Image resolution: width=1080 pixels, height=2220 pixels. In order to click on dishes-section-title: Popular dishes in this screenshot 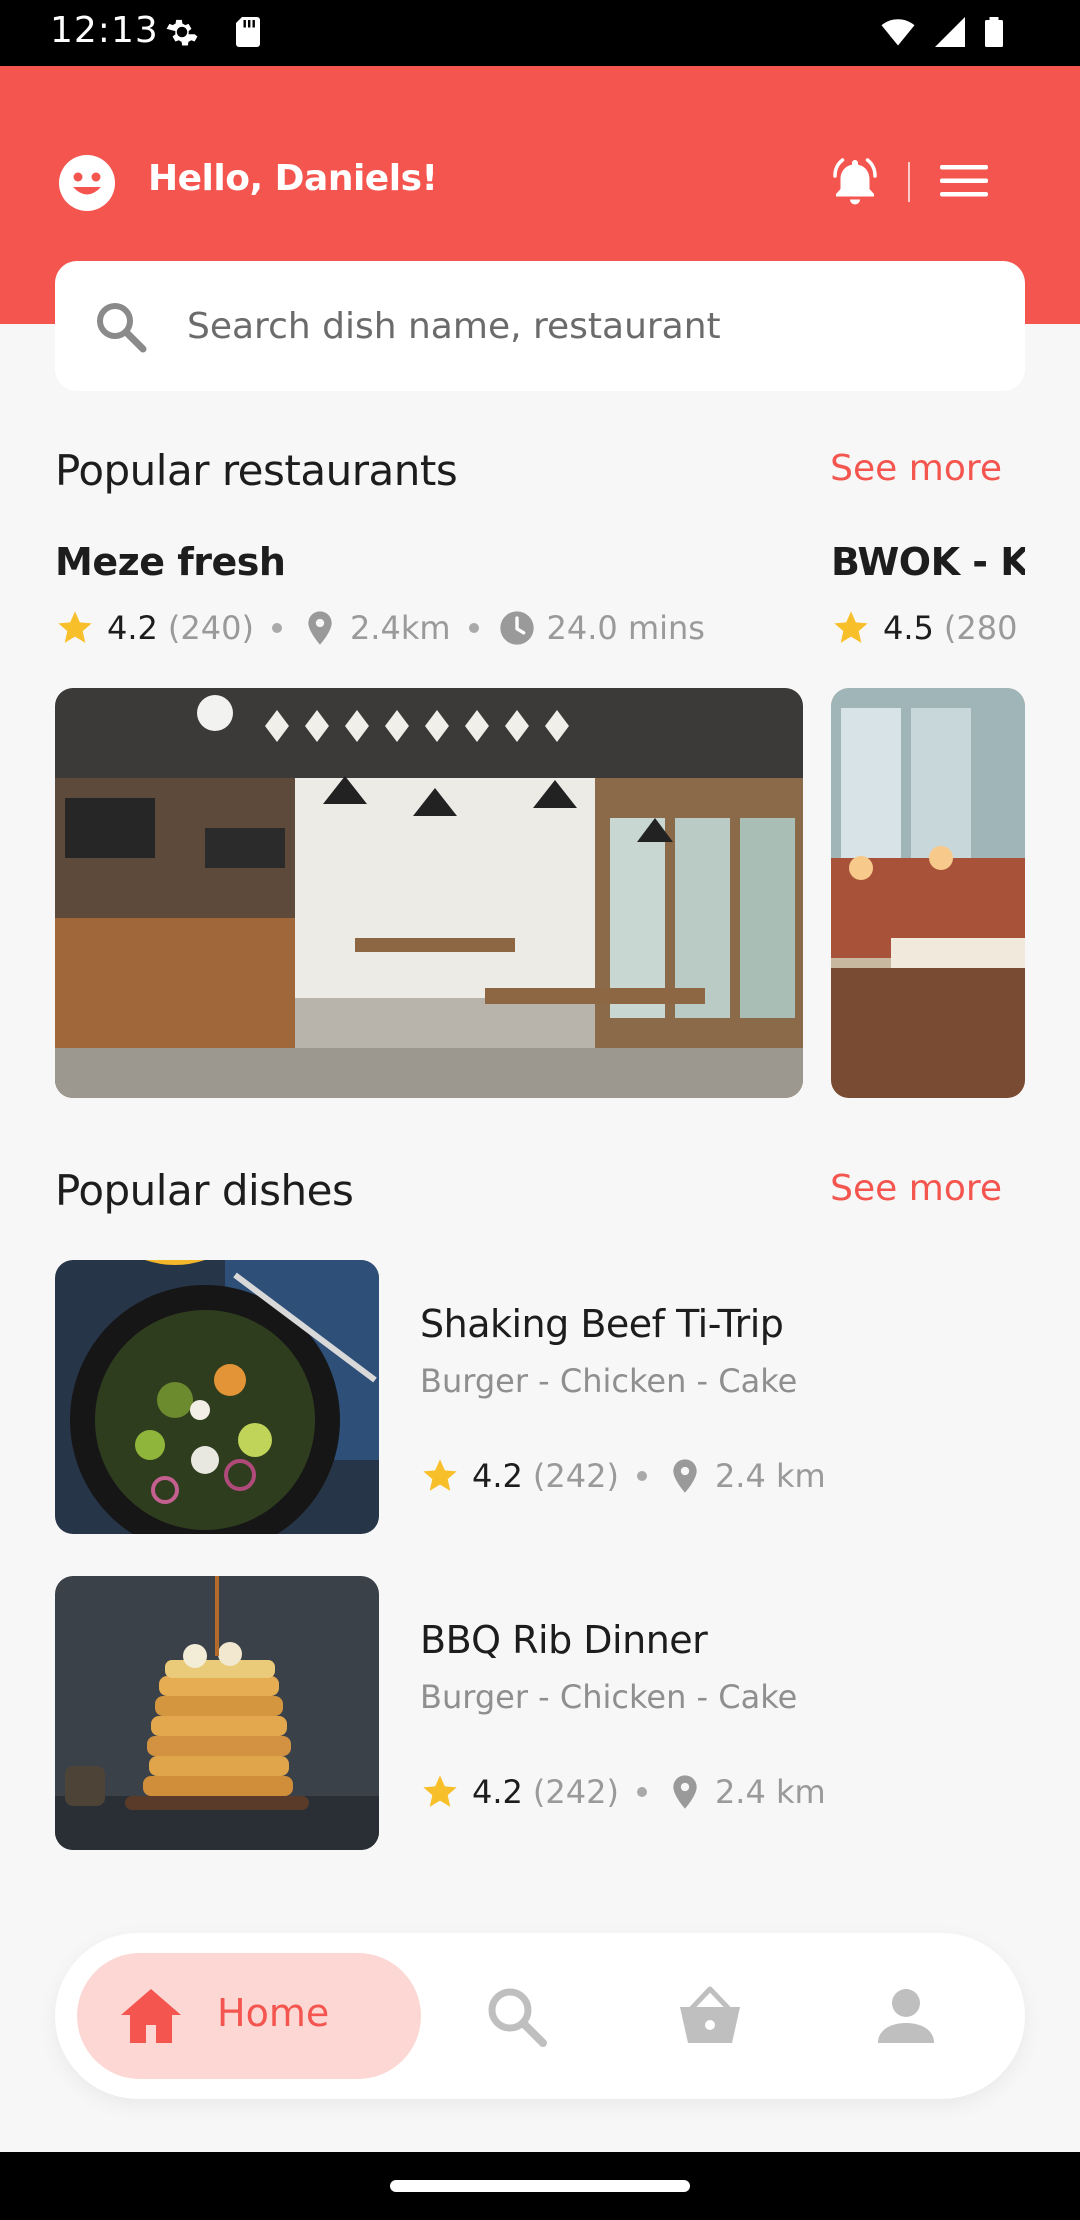, I will do `click(204, 1190)`.